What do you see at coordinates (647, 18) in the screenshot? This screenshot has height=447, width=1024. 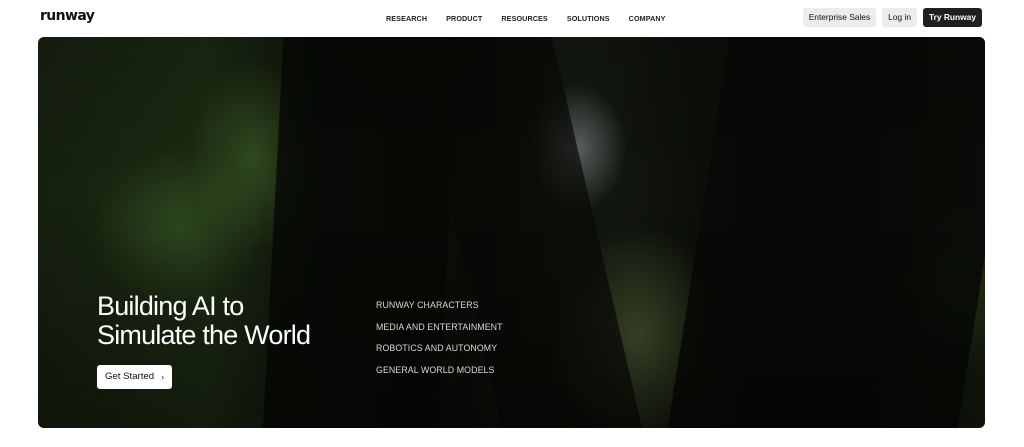 I see `nav-company: COMPANY` at bounding box center [647, 18].